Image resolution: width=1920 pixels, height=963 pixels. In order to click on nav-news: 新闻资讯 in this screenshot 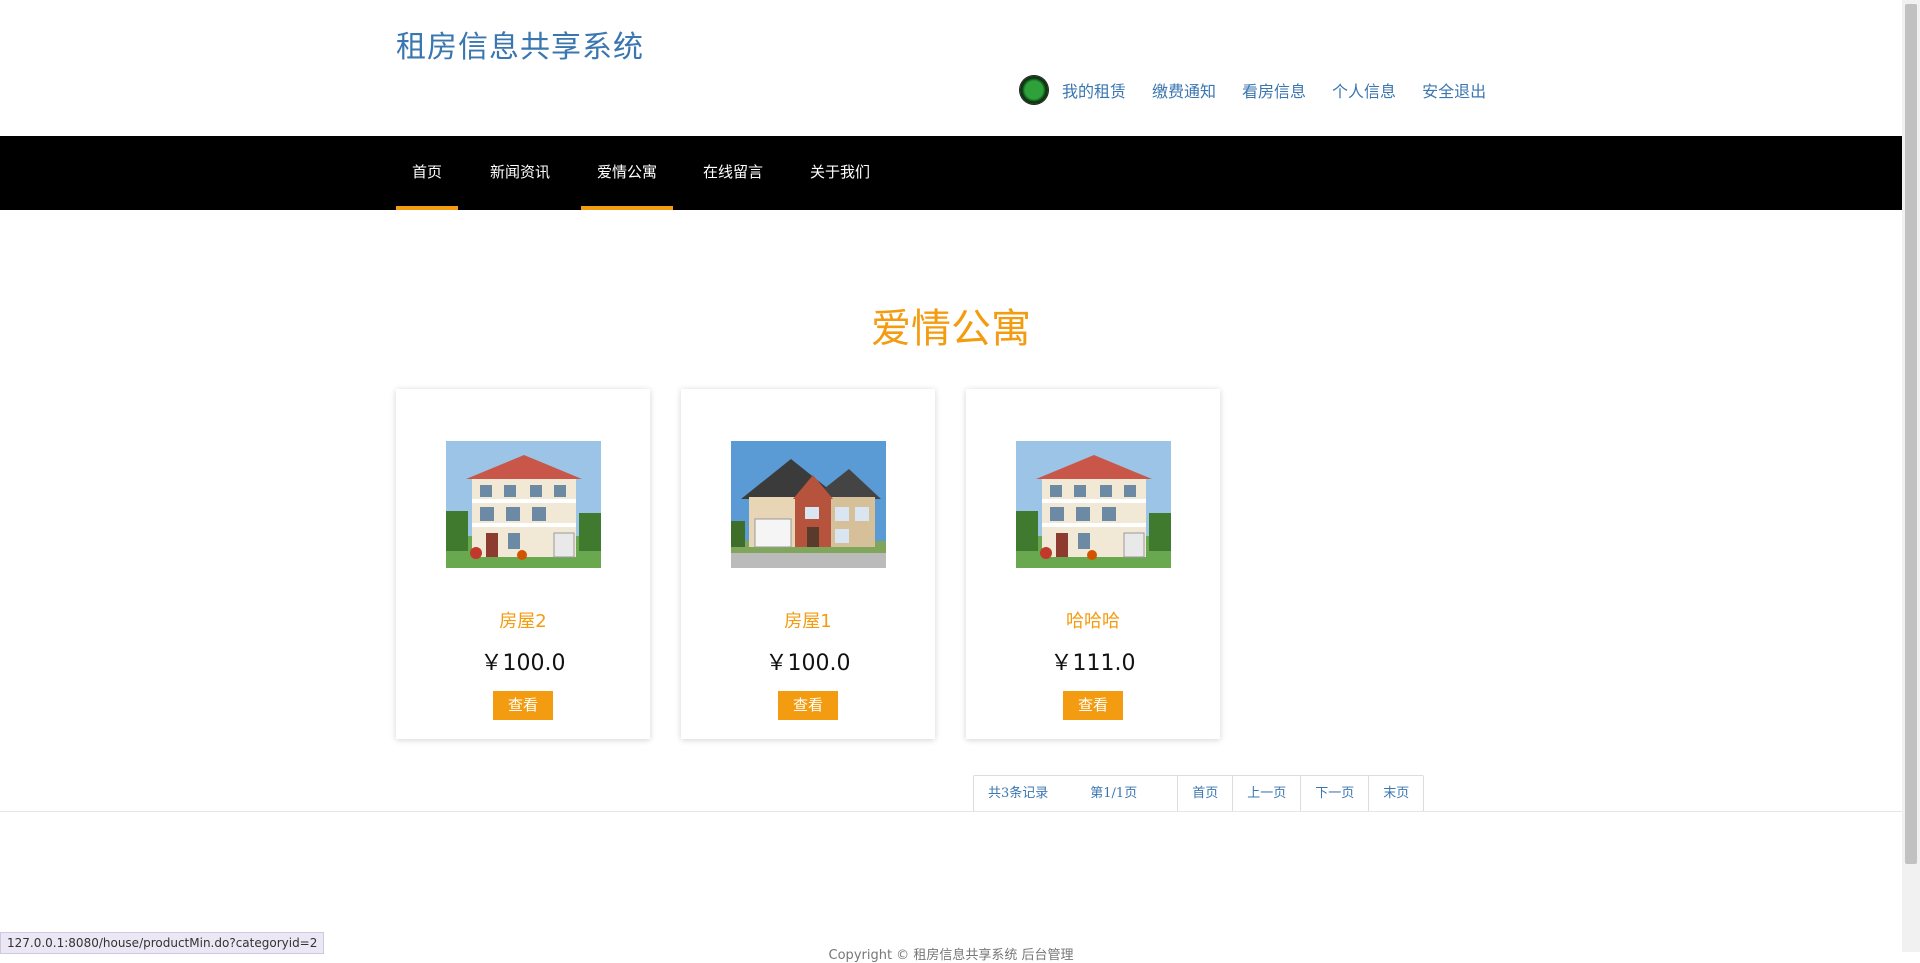, I will do `click(520, 173)`.